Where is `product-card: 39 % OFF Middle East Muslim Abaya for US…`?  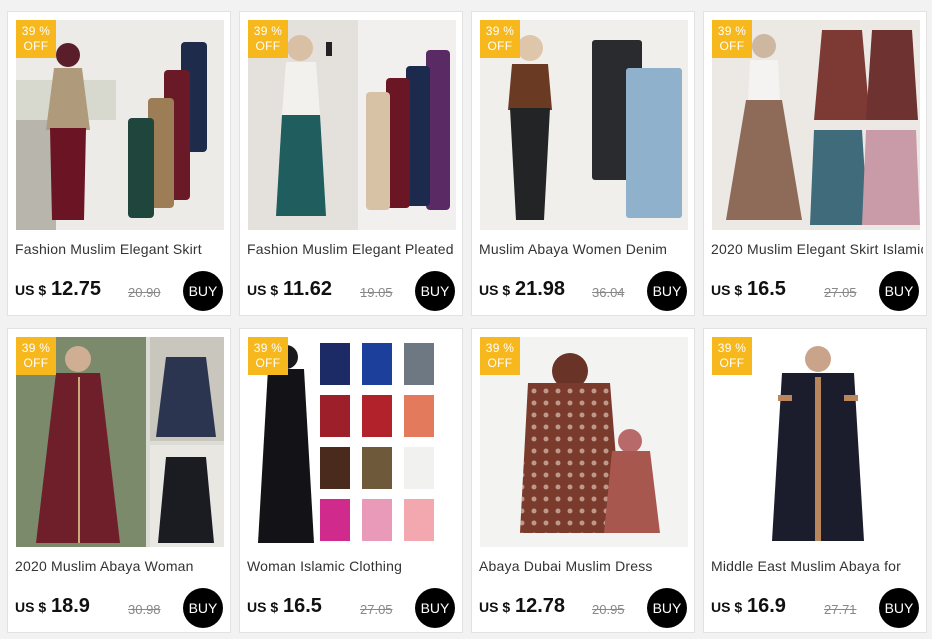
product-card: 39 % OFF Middle East Muslim Abaya for US… is located at coordinates (815, 480).